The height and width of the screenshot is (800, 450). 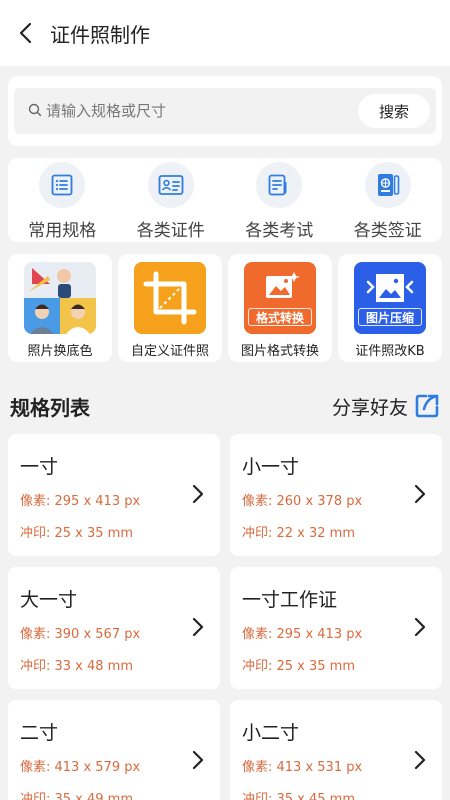 I want to click on spec-card: 小一寸 像素: 260 x 378 px 冲印: 22 x 32 mm, so click(x=336, y=495).